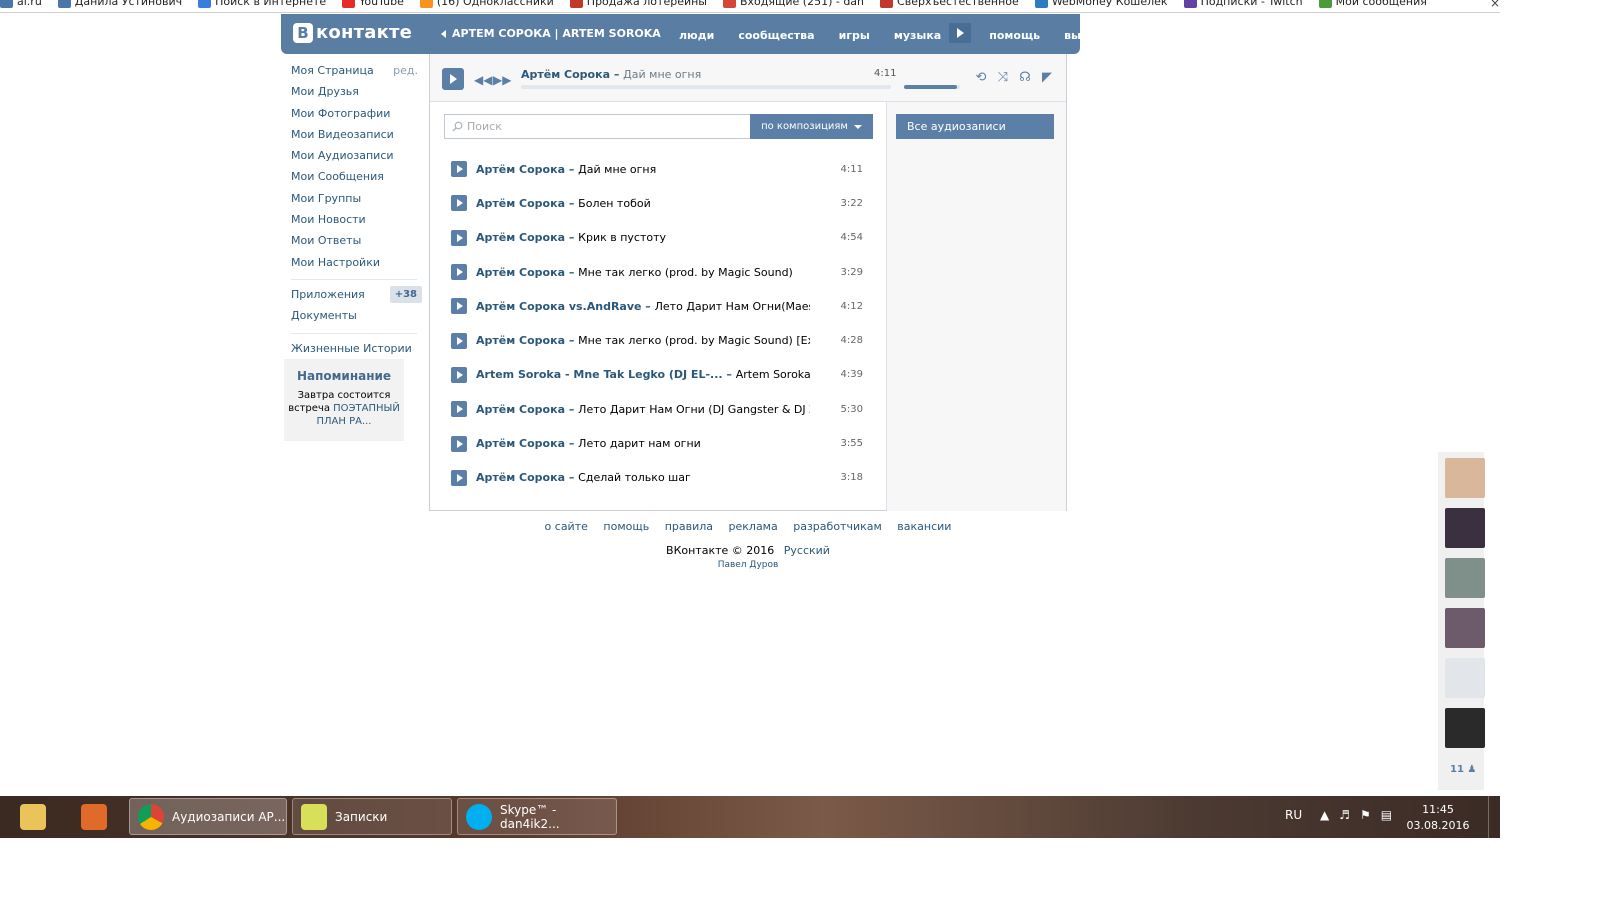  I want to click on clock: 11:45 03.08.2016, so click(1438, 818).